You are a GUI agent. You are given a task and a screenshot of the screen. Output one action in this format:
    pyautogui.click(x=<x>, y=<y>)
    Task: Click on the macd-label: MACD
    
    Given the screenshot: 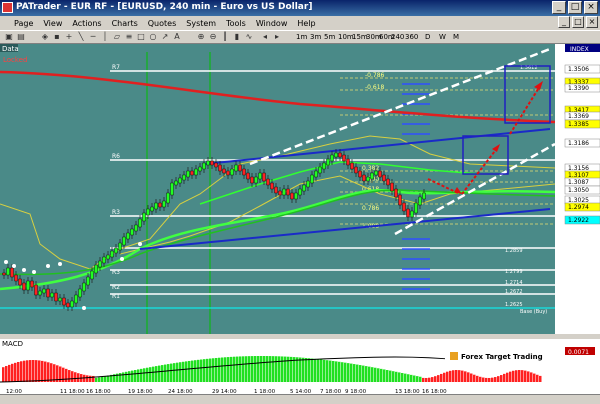 What is the action you would take?
    pyautogui.click(x=12, y=344)
    